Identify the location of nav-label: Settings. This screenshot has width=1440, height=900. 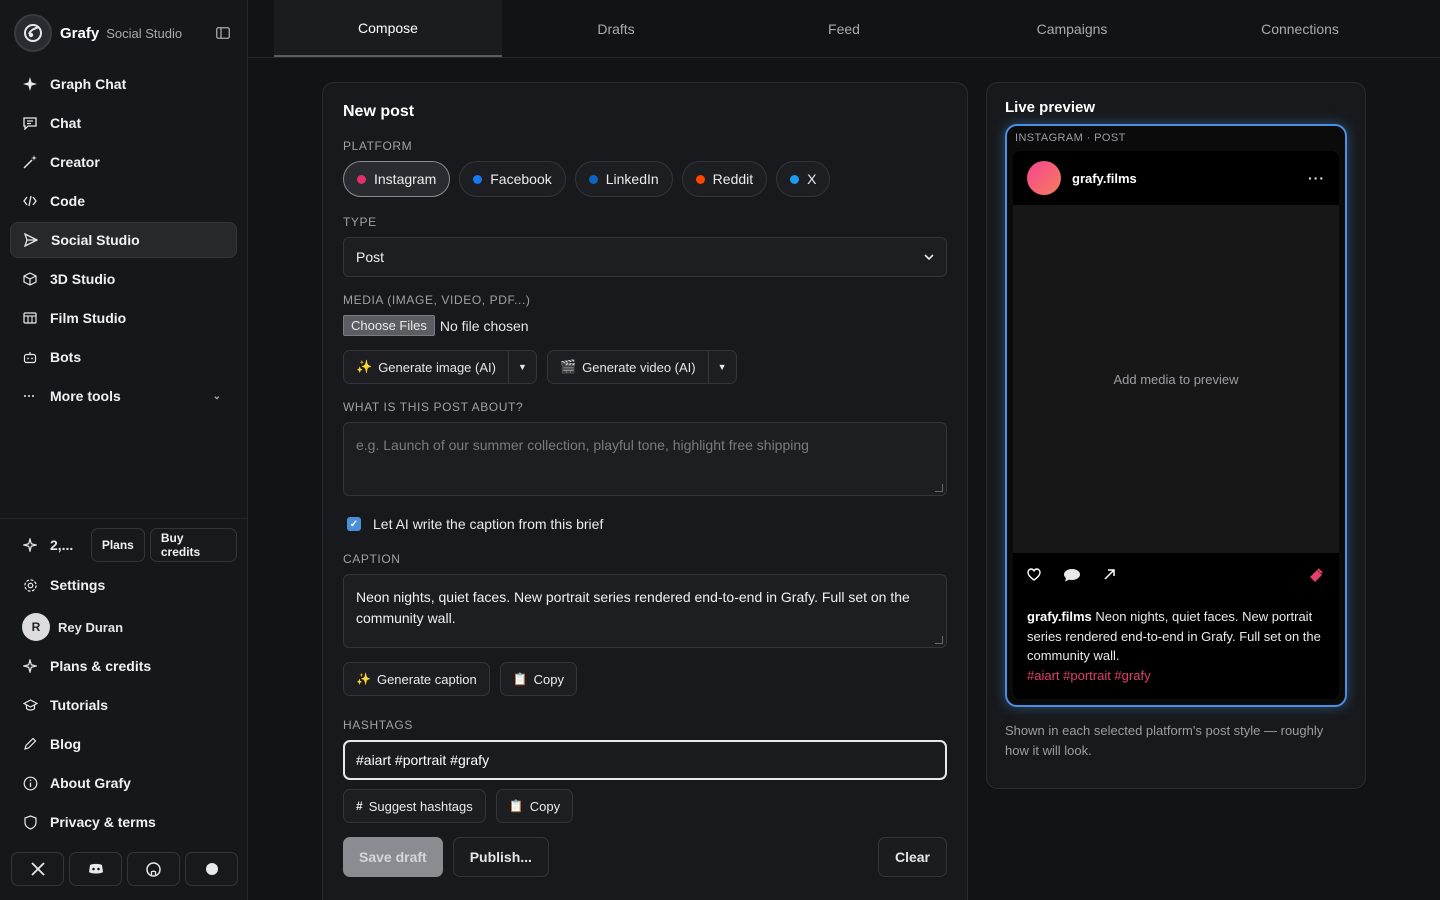
(78, 585).